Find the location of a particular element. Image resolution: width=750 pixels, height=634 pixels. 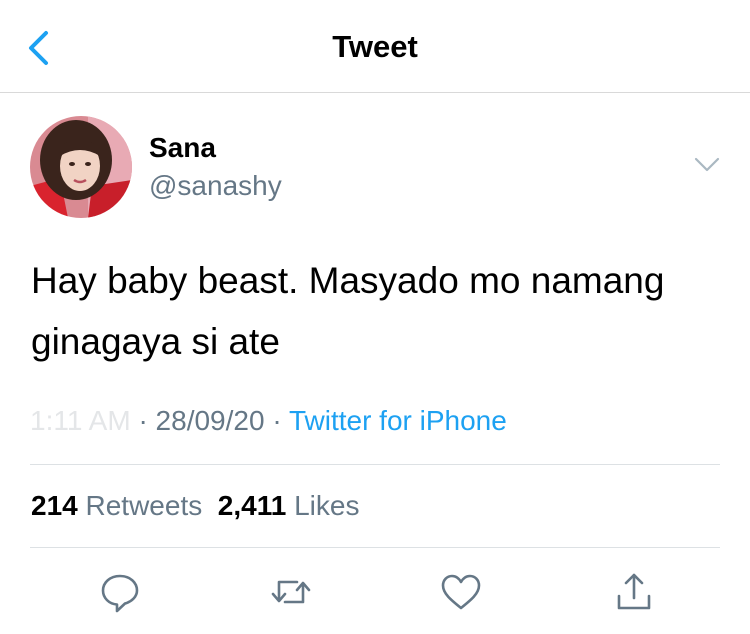

retweets-label: Retweets is located at coordinates (144, 505).